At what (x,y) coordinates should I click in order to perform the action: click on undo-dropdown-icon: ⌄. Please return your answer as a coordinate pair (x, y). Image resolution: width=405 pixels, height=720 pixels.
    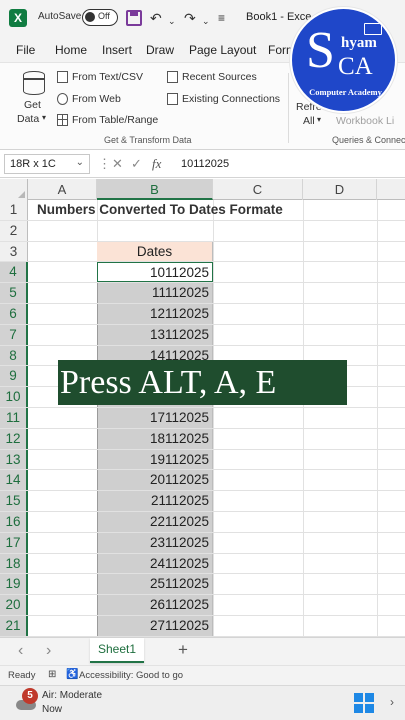
    Looking at the image, I should click on (172, 21).